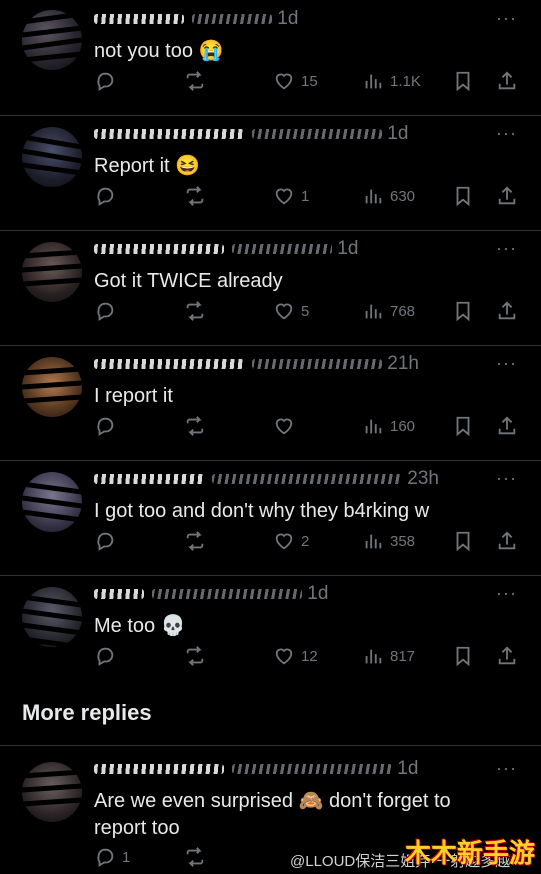  I want to click on like-button, so click(287, 426).